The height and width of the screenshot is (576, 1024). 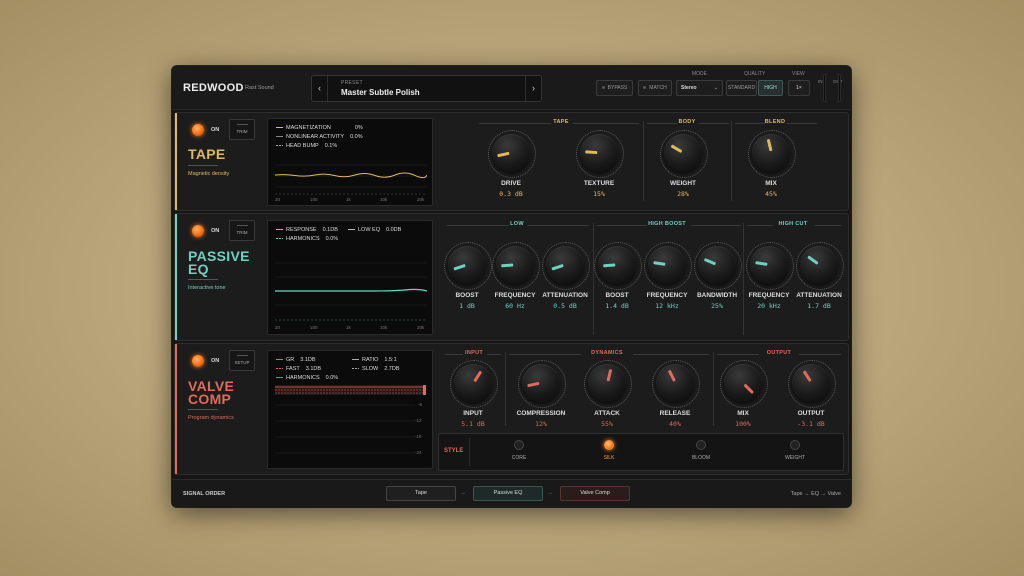 I want to click on quality-label: QUALITY, so click(x=755, y=74).